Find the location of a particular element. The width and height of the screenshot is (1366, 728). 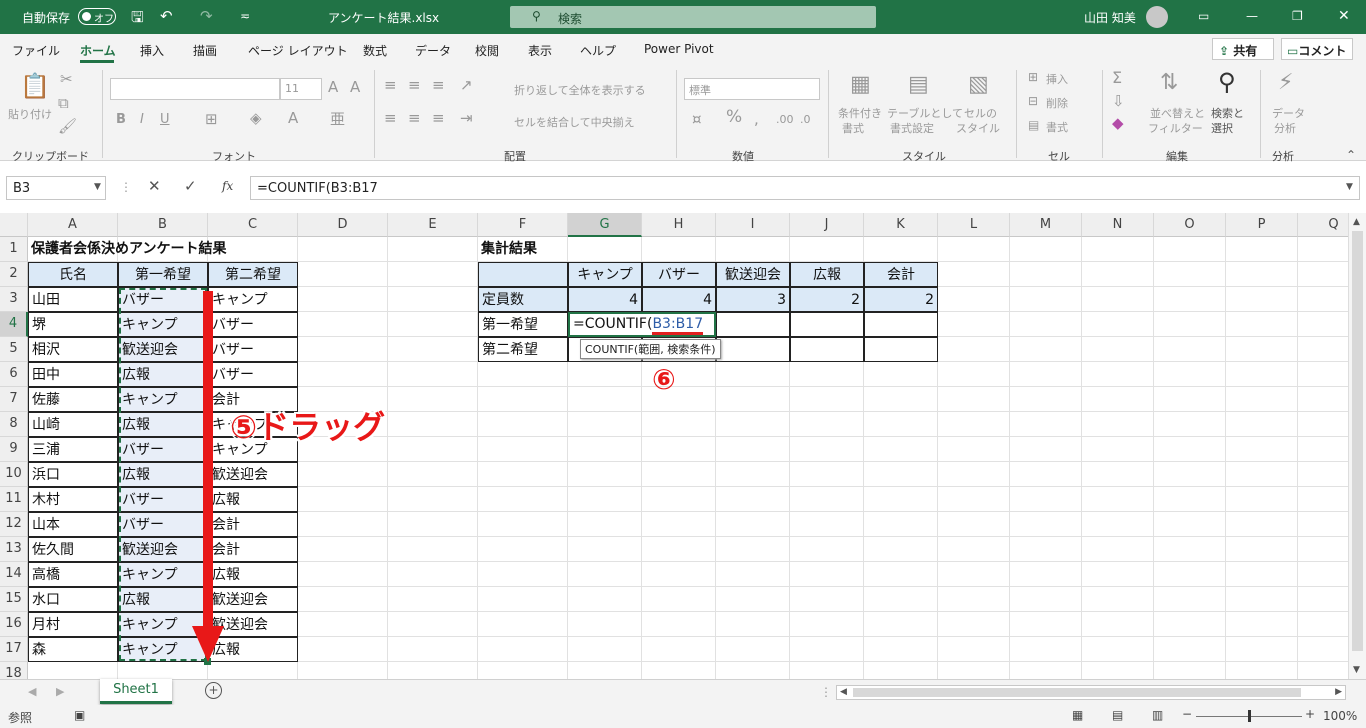

sheet-tab-sheet1: Sheet1 is located at coordinates (136, 691).